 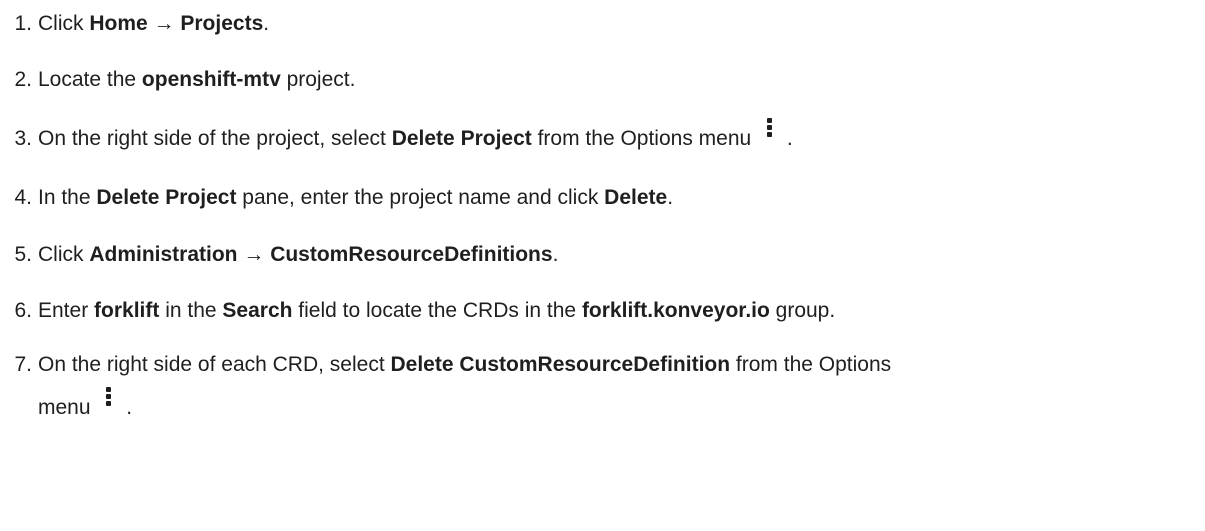 I want to click on ui-term-group-name: forklift.konveyor.io, so click(x=675, y=310).